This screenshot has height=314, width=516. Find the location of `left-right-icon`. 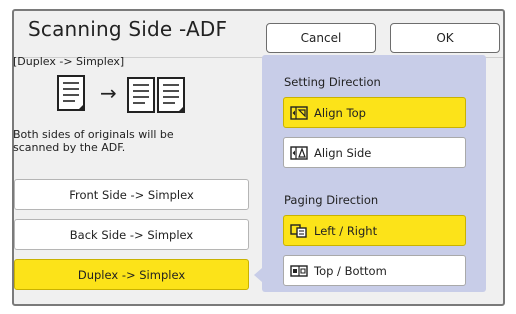

left-right-icon is located at coordinates (298, 230).